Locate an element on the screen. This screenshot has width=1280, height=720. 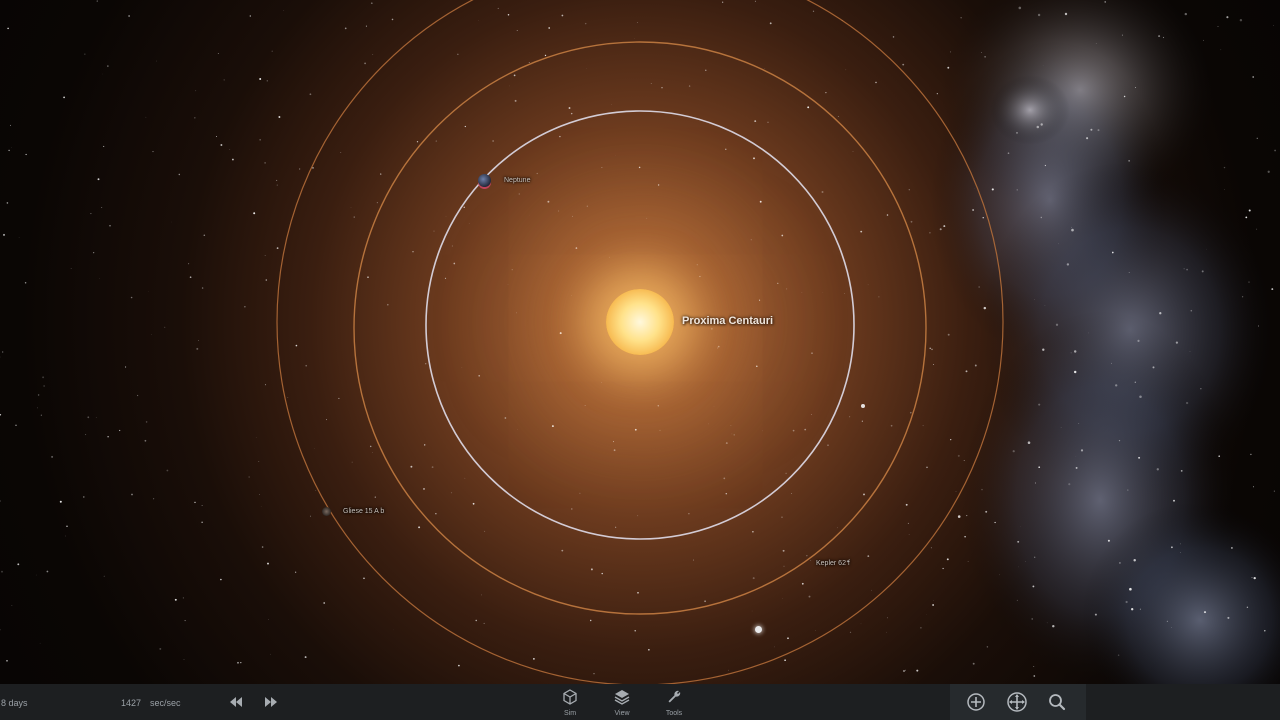
rewind-icon is located at coordinates (236, 702).